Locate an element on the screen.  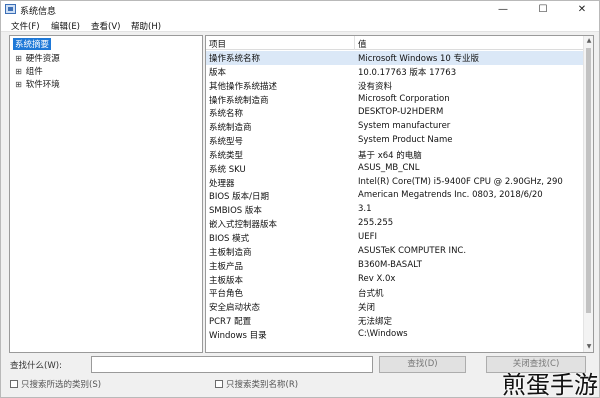
checkbox-label: 只搜索所选的类别(S) is located at coordinates (61, 385).